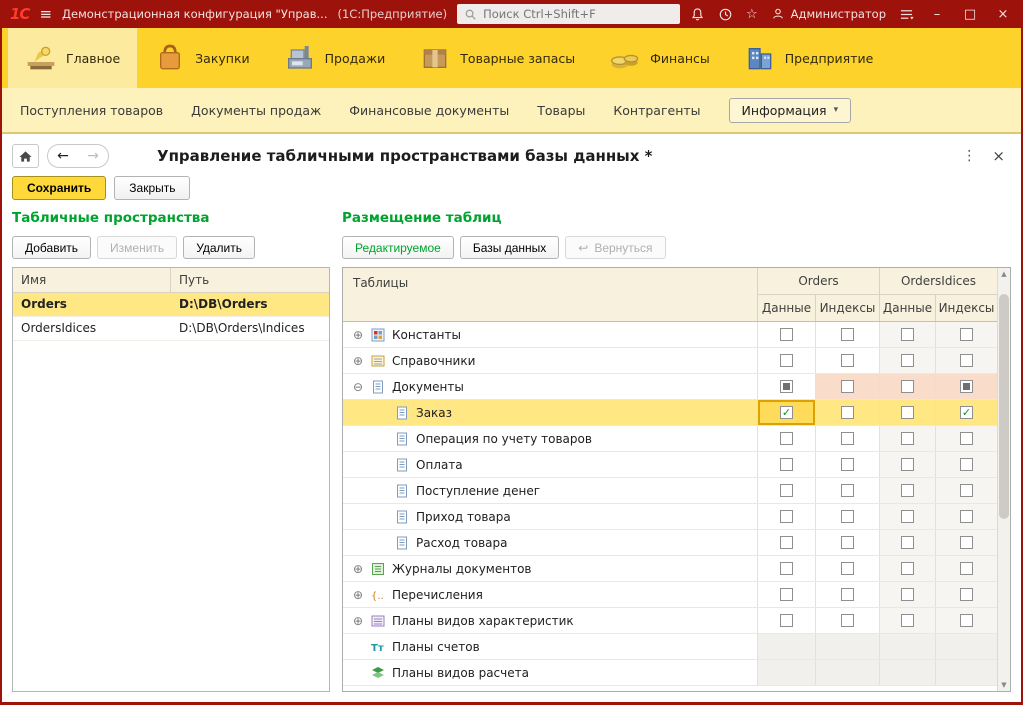 The height and width of the screenshot is (705, 1023). What do you see at coordinates (201, 58) in the screenshot?
I see `ribbon-section-purchases: Закупки` at bounding box center [201, 58].